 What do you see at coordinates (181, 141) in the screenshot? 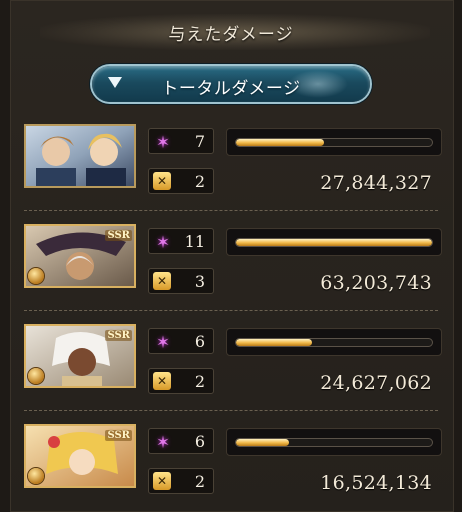
I see `hit-count-box: ✶ 7` at bounding box center [181, 141].